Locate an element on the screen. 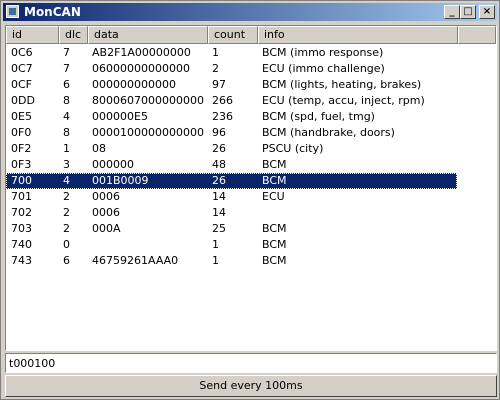 The image size is (500, 400). cell-id: 0CF is located at coordinates (22, 84).